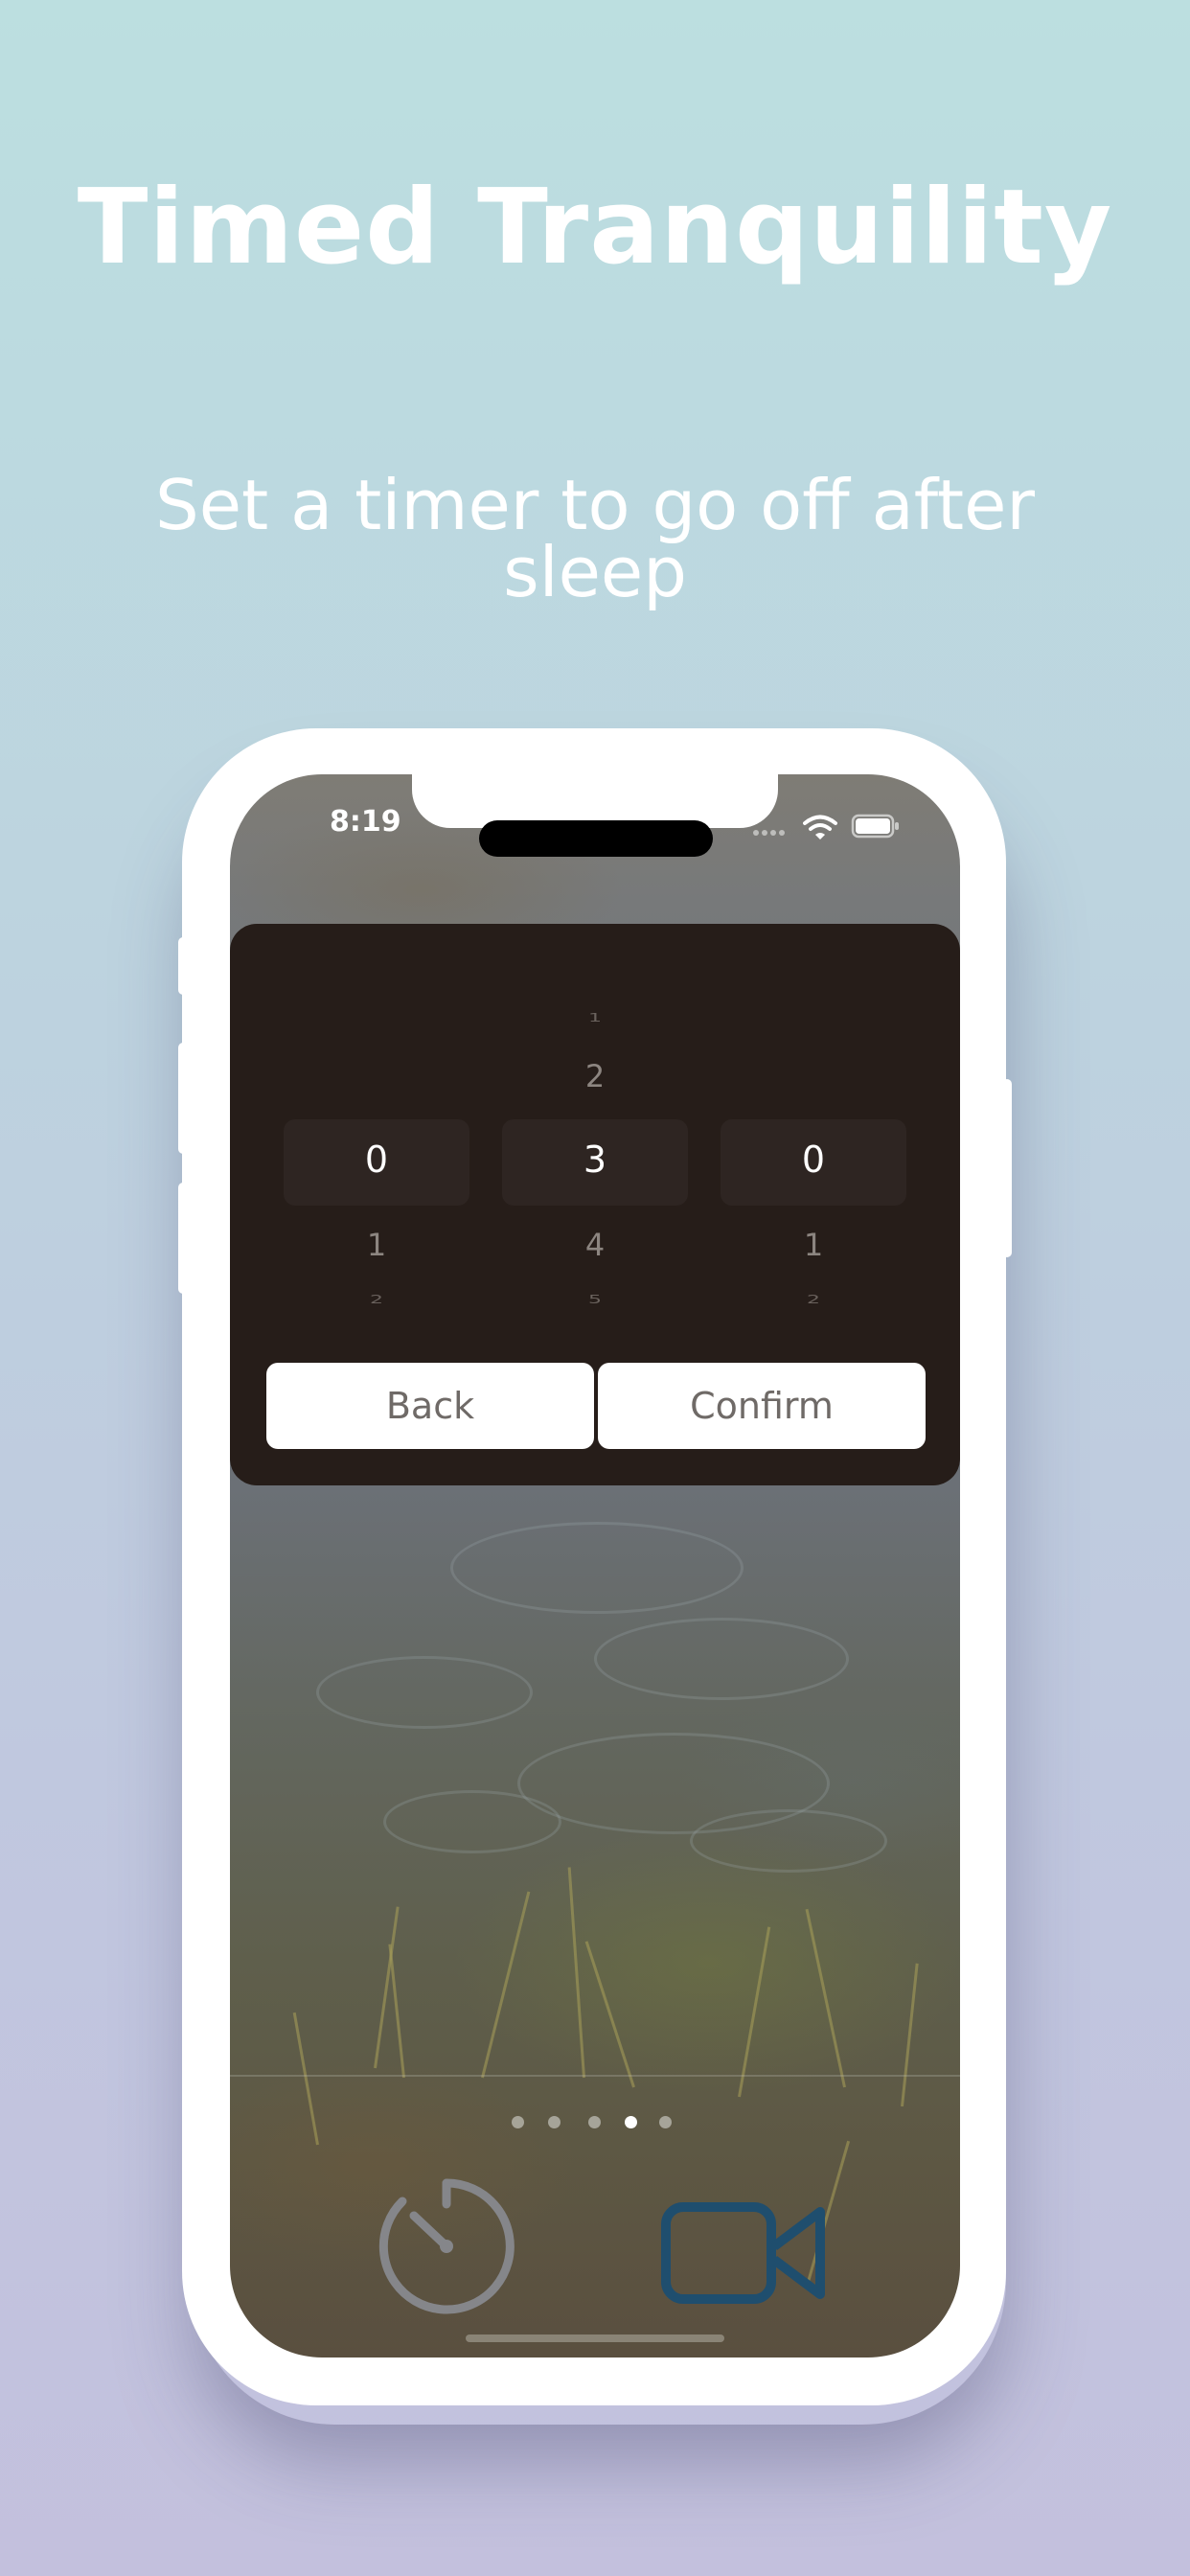 The image size is (1190, 2576). What do you see at coordinates (596, 838) in the screenshot?
I see `front-camera` at bounding box center [596, 838].